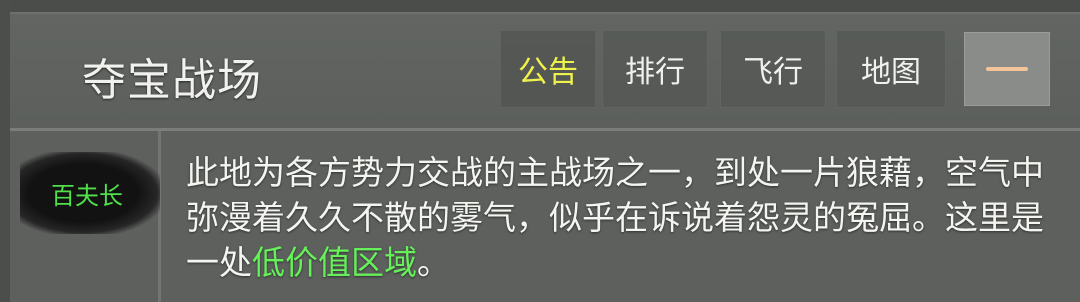 The image size is (1080, 302). Describe the element at coordinates (5, 151) in the screenshot. I see `left-frame-rail` at that location.